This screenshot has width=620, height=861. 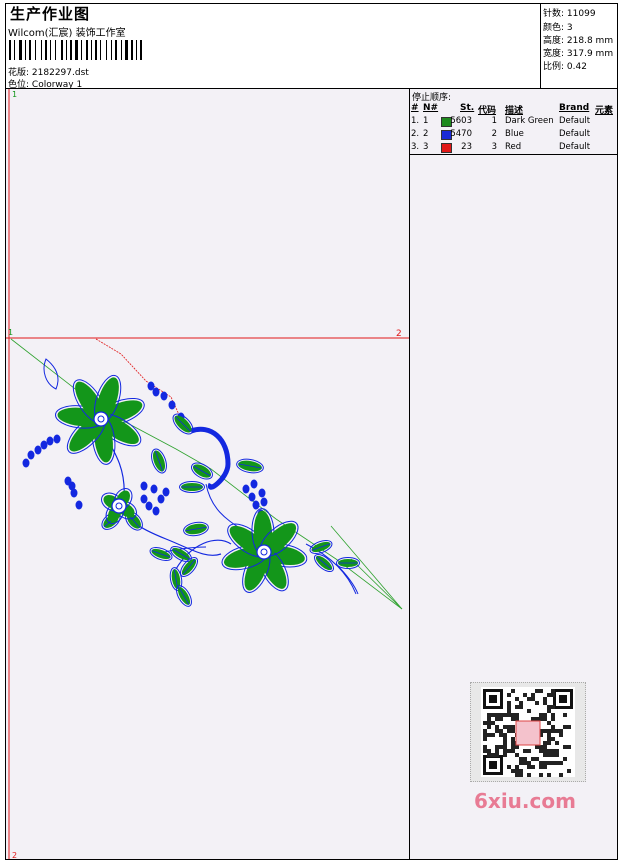 What do you see at coordinates (513, 147) in the screenshot?
I see `row-description: Red` at bounding box center [513, 147].